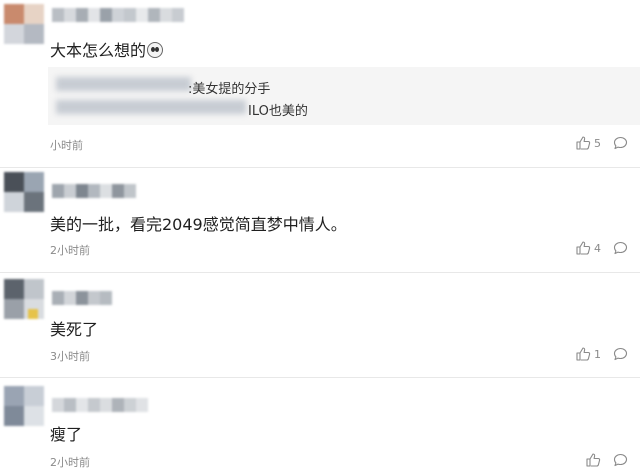  Describe the element at coordinates (602, 354) in the screenshot. I see `comment-actions: 1` at that location.